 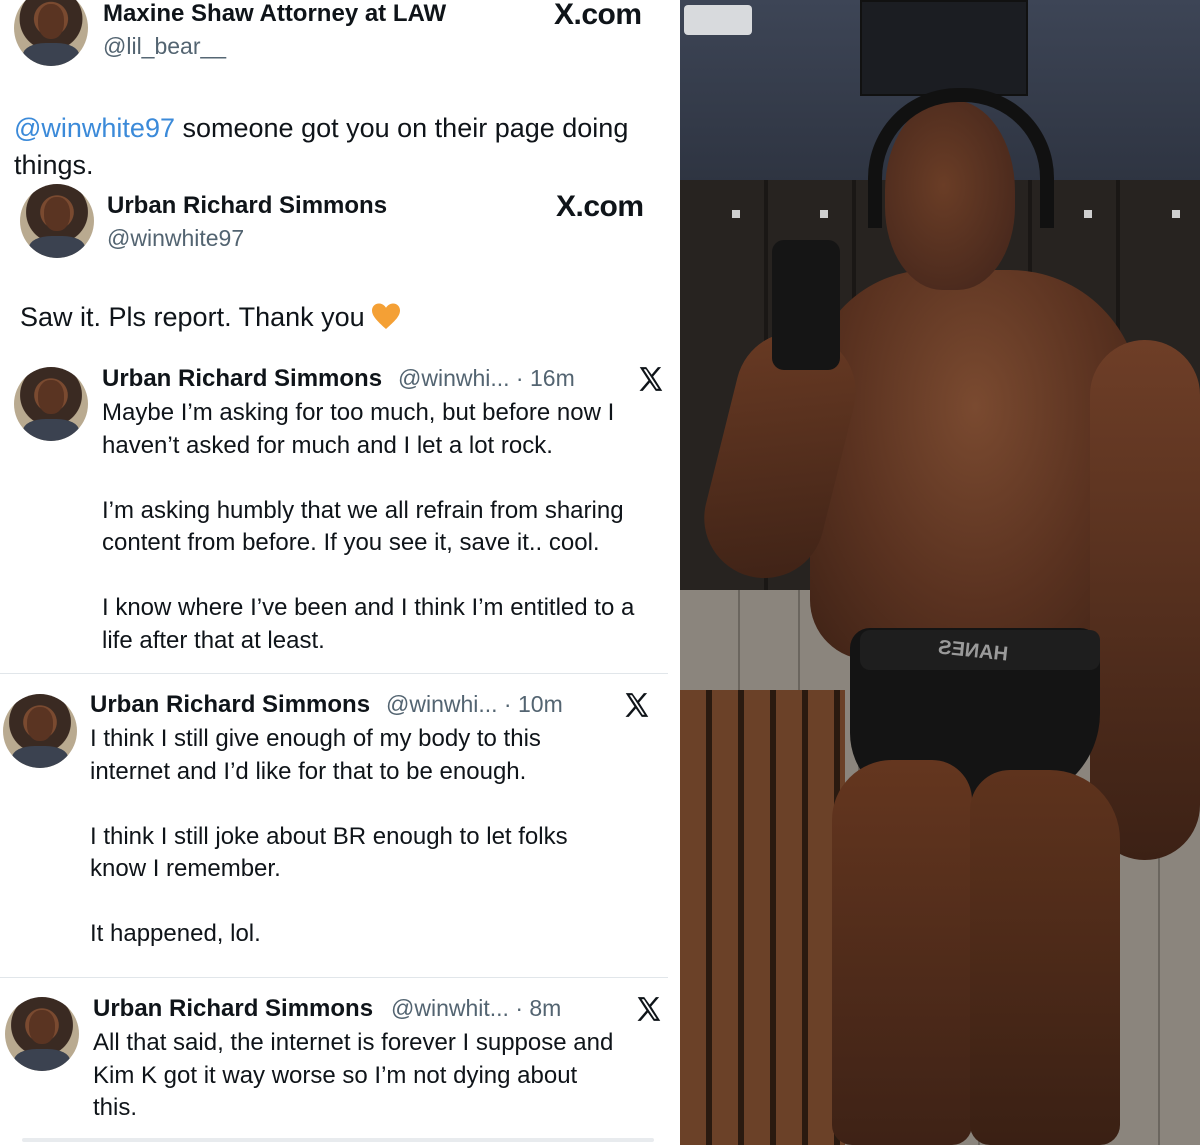 I want to click on user-handle: @lil_bear__, so click(x=164, y=46).